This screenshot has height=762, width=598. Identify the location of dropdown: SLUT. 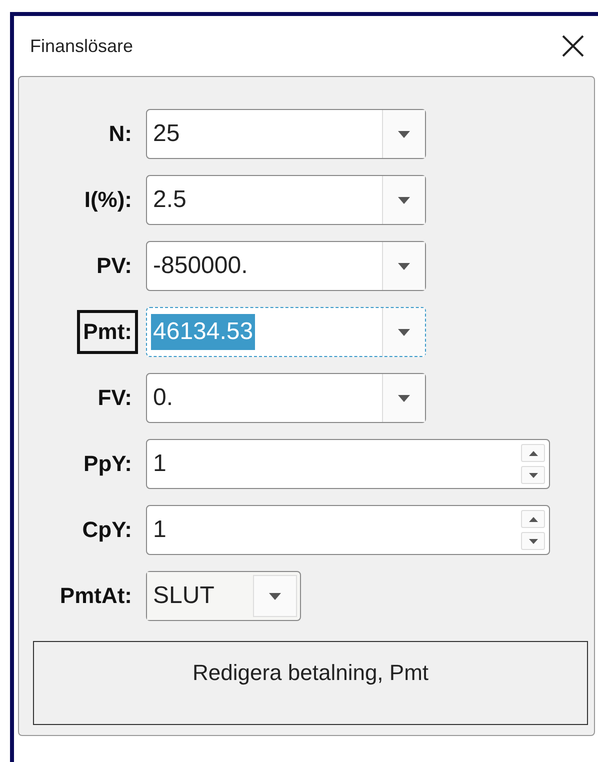
(223, 596).